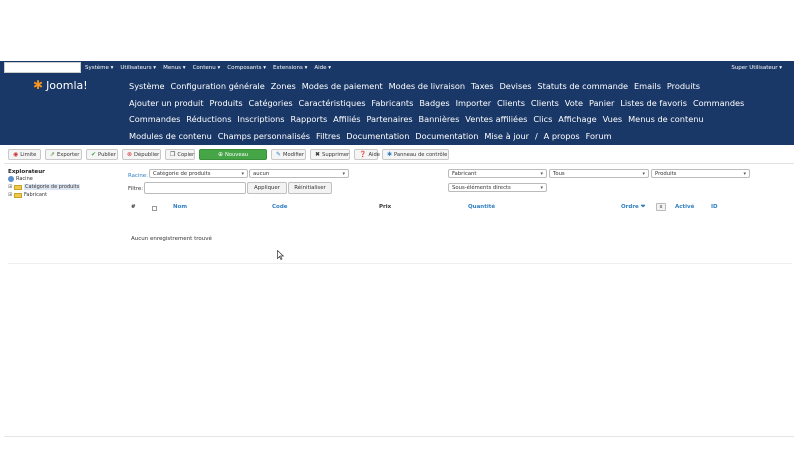 The image size is (800, 450). What do you see at coordinates (60, 85) in the screenshot?
I see `joomla-logo: ✱ Joomla!` at bounding box center [60, 85].